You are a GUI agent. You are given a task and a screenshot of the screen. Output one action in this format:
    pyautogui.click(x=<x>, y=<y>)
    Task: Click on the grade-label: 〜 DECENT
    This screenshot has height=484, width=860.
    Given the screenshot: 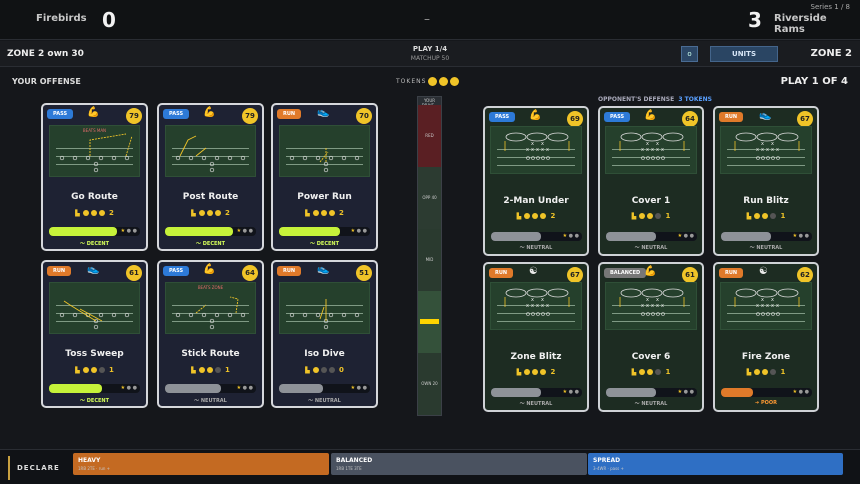 What is the action you would take?
    pyautogui.click(x=210, y=244)
    